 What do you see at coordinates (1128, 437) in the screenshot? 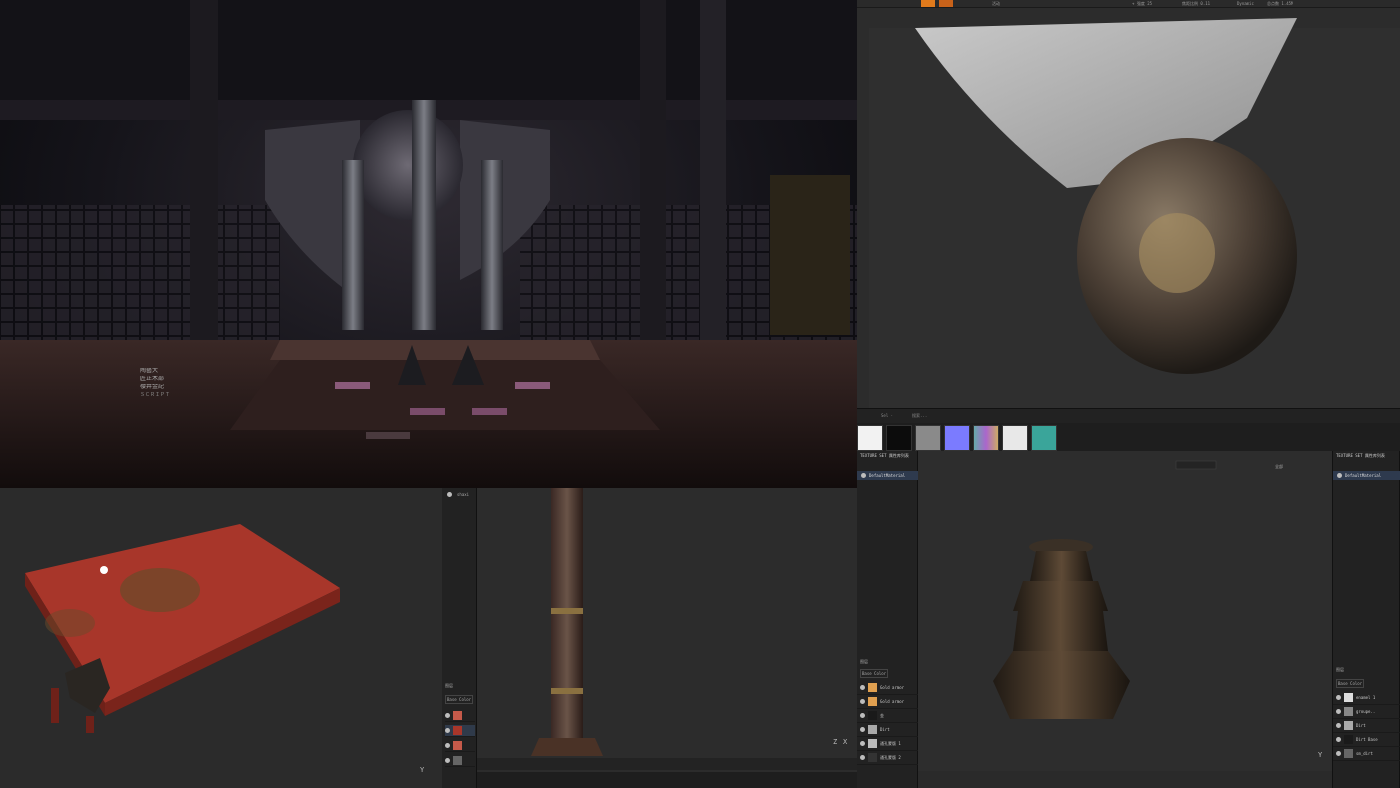
I see `material-strip` at bounding box center [1128, 437].